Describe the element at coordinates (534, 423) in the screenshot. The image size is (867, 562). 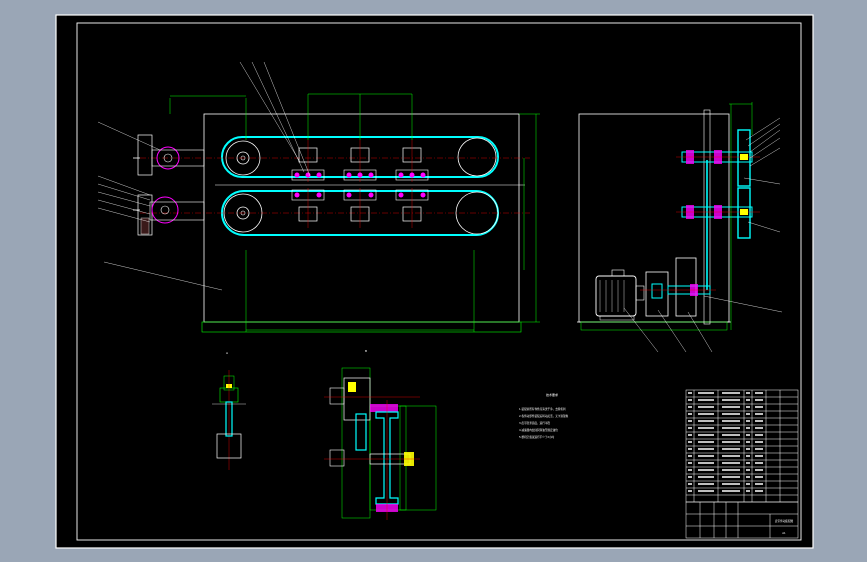
I see `notes-line-3: 3.皮带张紧适度，运行平稳` at that location.